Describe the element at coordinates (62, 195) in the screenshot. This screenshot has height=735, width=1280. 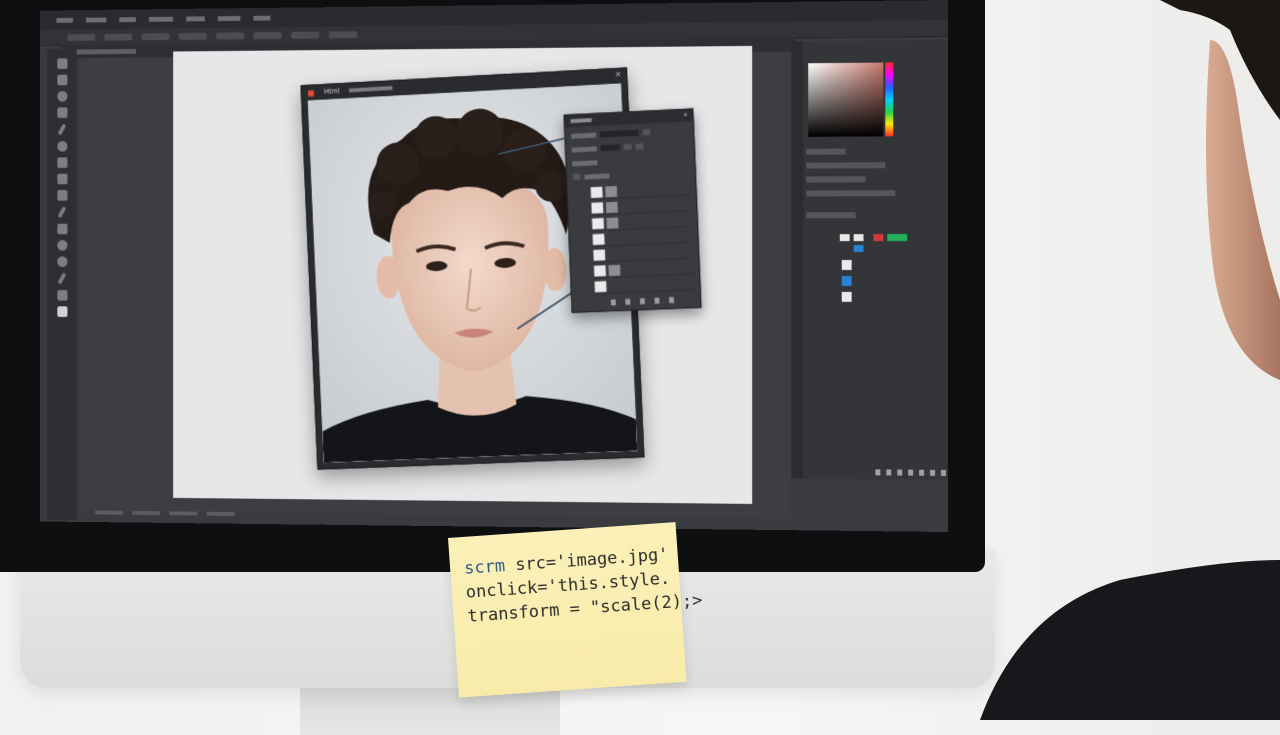
I see `gradient-tool-icon` at that location.